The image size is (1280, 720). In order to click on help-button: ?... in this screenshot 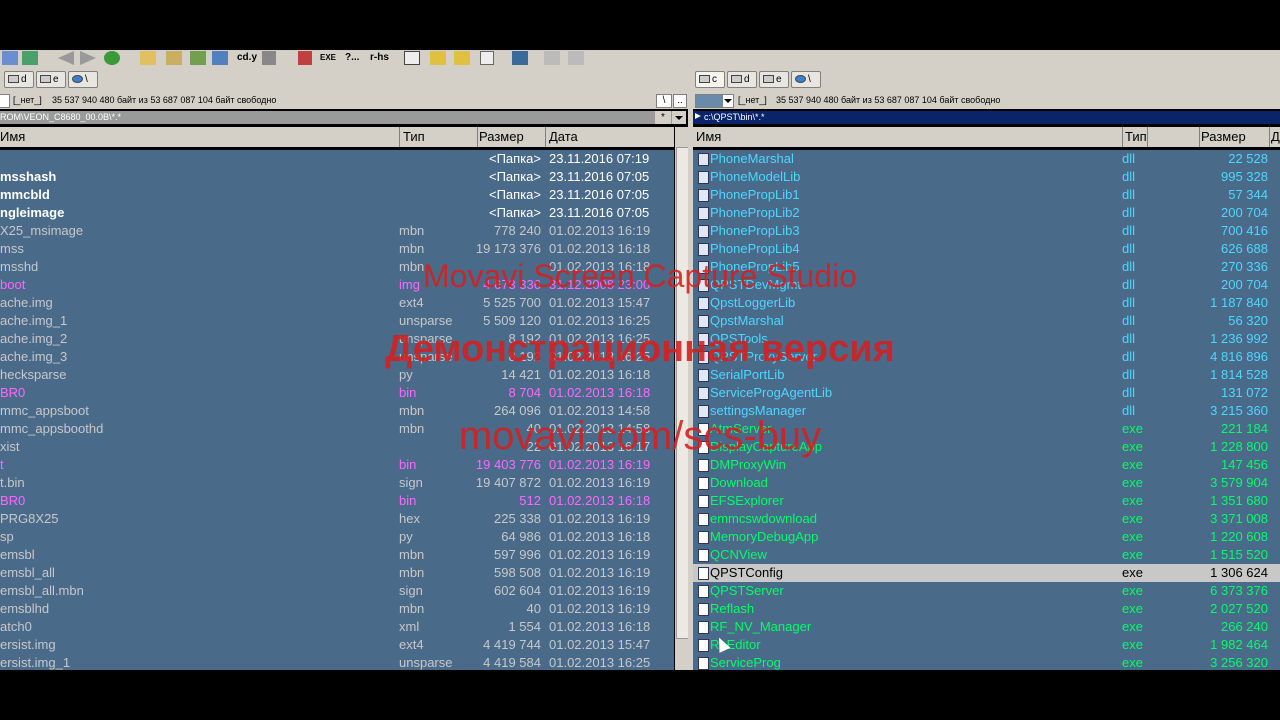, I will do `click(352, 58)`.